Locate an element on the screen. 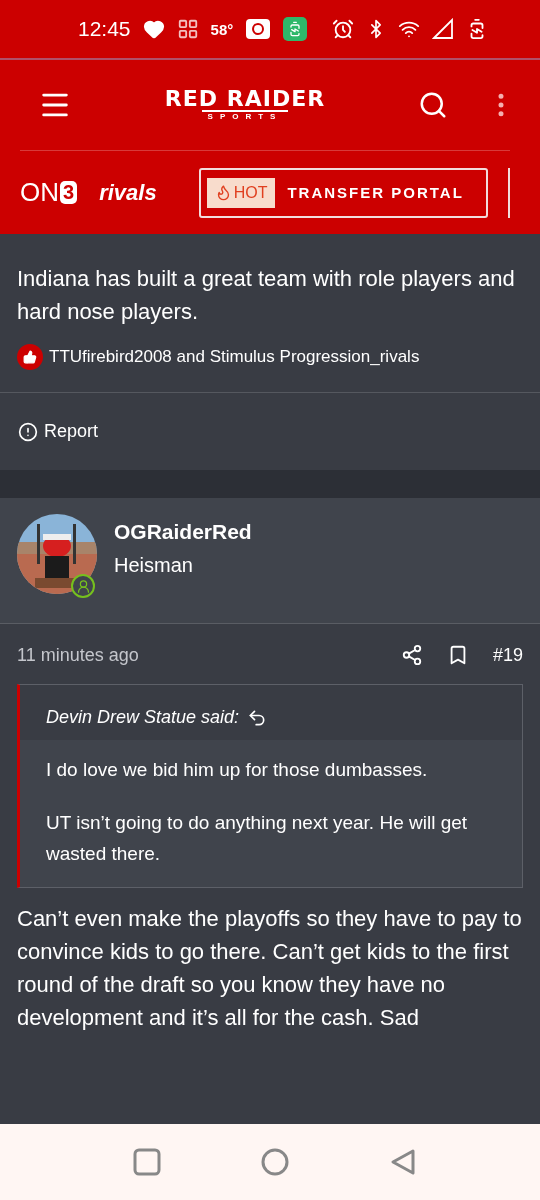  post-time: 11 minutes ago is located at coordinates (78, 655).